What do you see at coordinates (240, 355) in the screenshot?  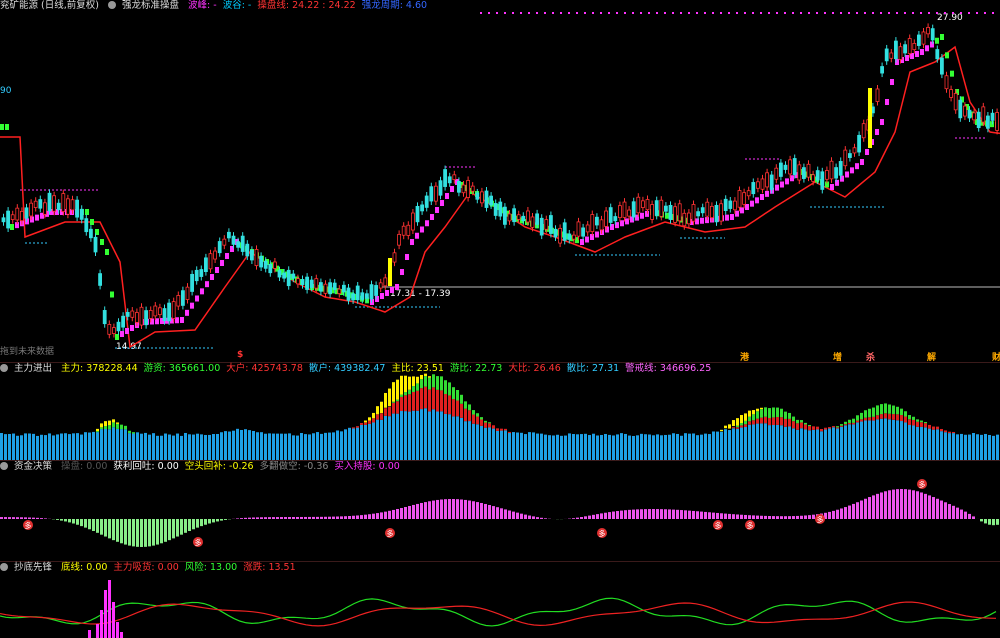 I see `event-marker-0: $` at bounding box center [240, 355].